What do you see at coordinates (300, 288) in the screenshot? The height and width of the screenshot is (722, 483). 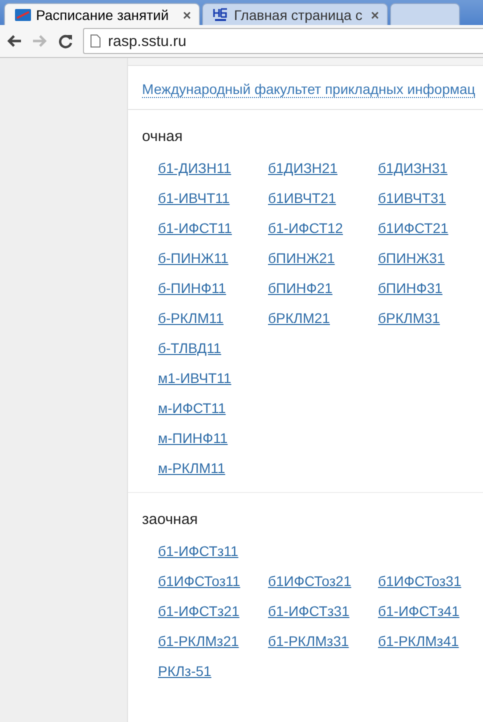 I see `group-link: бПИНФ21` at bounding box center [300, 288].